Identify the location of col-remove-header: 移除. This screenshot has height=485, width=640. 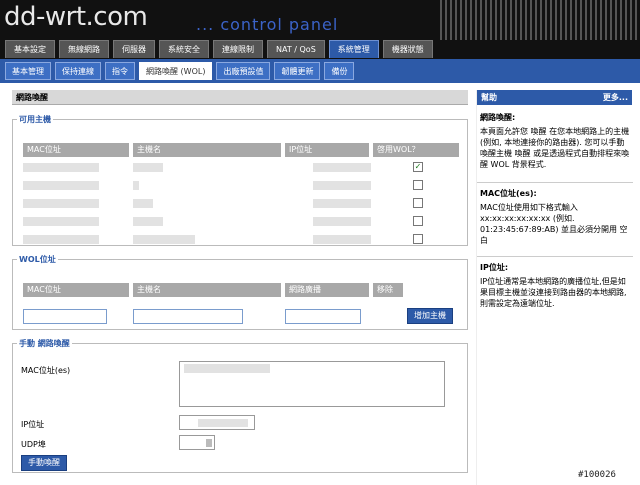
(388, 290).